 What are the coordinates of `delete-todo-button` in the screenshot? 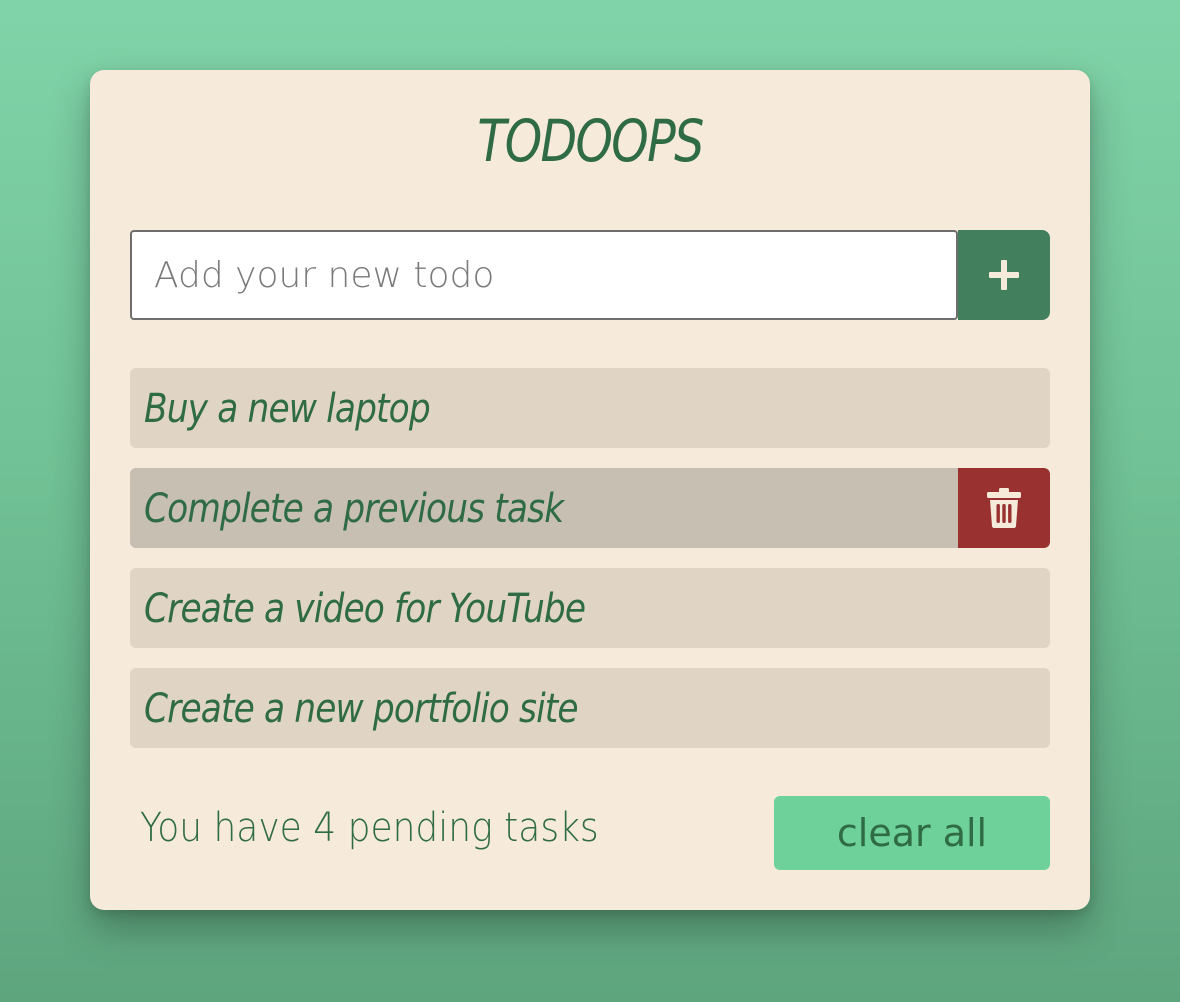 It's located at (1004, 508).